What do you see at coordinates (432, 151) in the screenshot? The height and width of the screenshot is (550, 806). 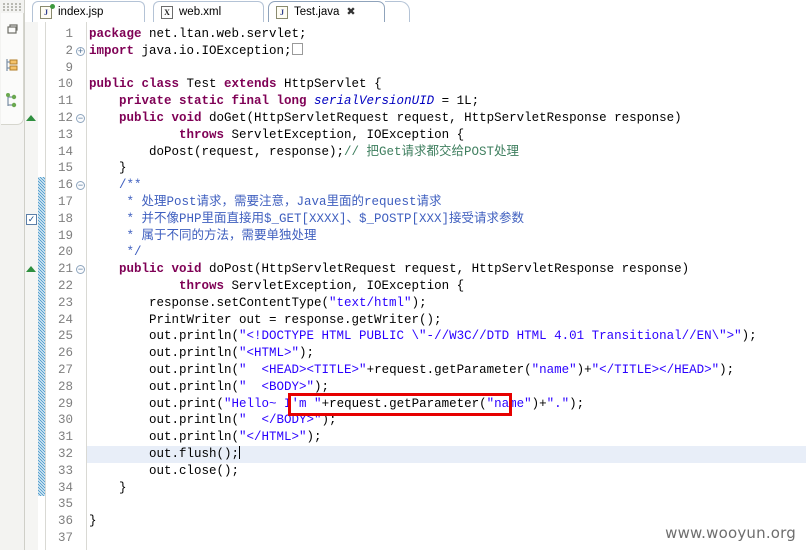 I see `code-token: // 把Get请求都交给POST处理` at bounding box center [432, 151].